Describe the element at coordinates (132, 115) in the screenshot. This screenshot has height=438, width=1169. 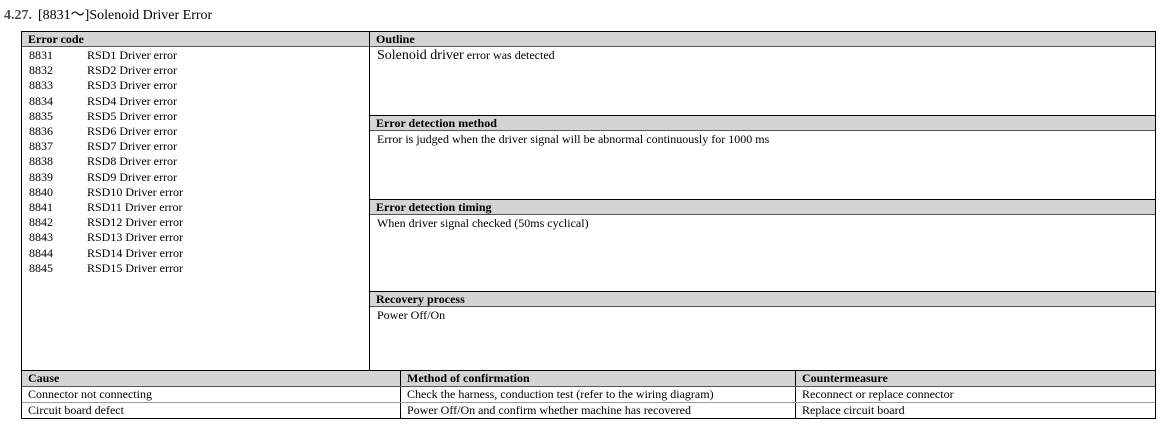
I see `code-label: RSD5 Driver error` at that location.